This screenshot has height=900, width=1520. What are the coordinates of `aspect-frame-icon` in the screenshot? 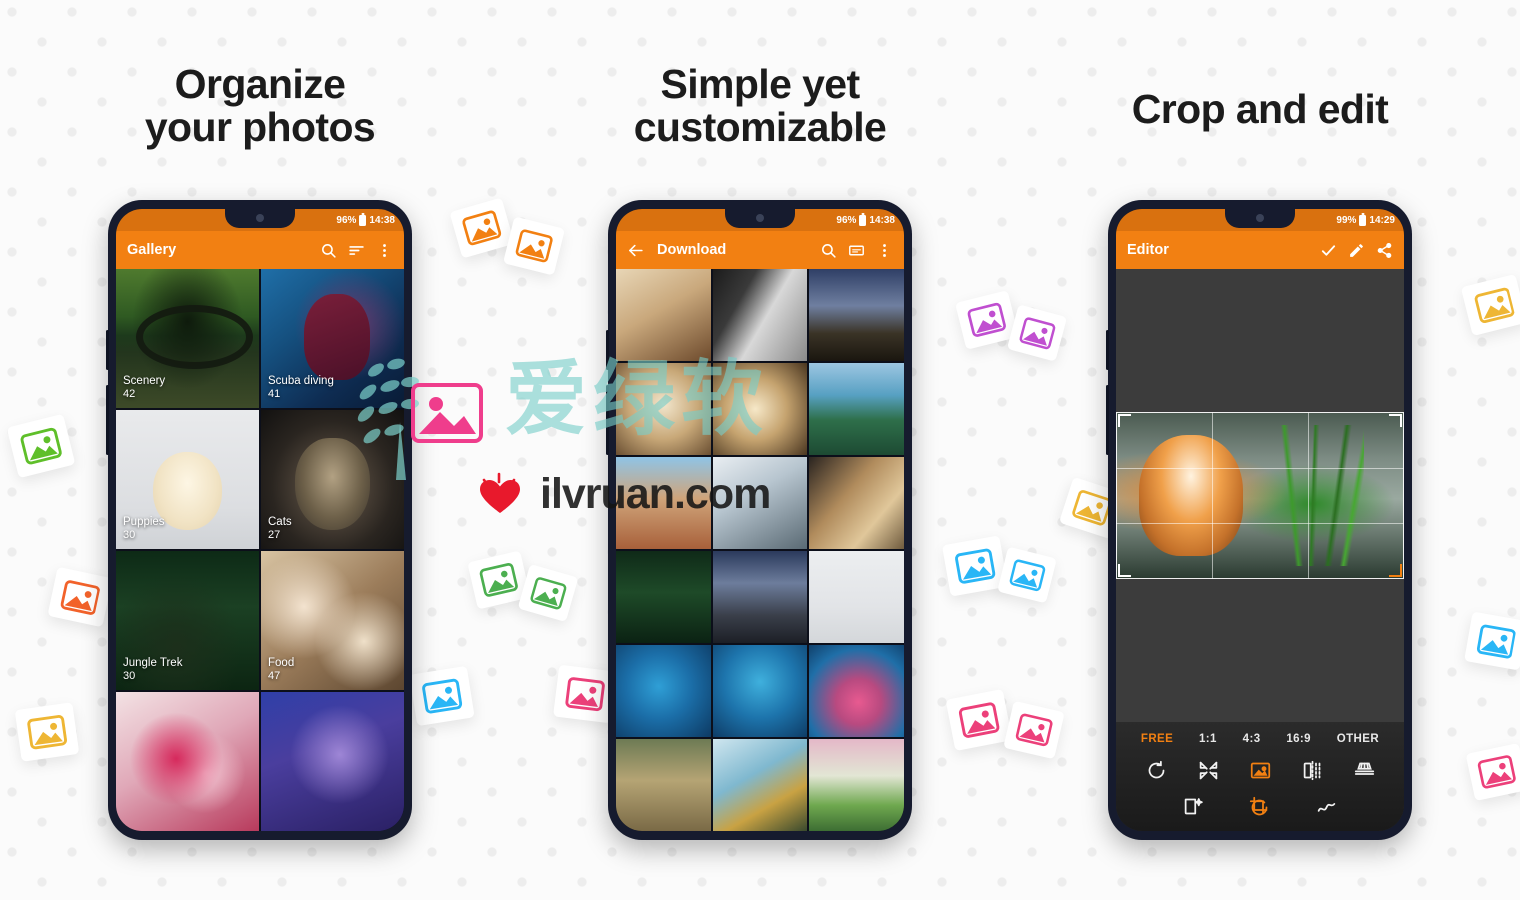 It's located at (1260, 770).